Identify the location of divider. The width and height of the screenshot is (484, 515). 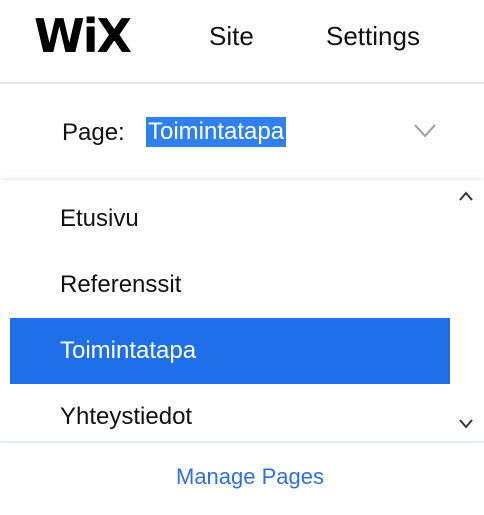
(242, 442).